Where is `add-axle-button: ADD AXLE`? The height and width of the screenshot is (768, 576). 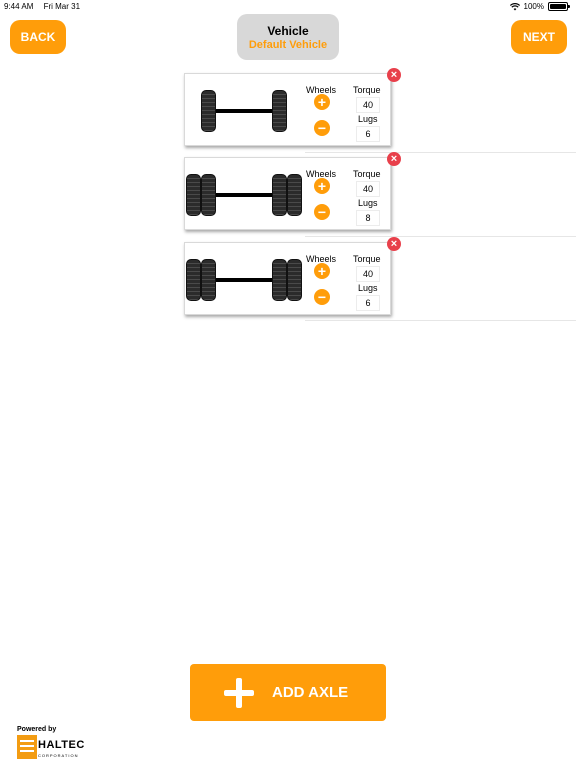 add-axle-button: ADD AXLE is located at coordinates (288, 692).